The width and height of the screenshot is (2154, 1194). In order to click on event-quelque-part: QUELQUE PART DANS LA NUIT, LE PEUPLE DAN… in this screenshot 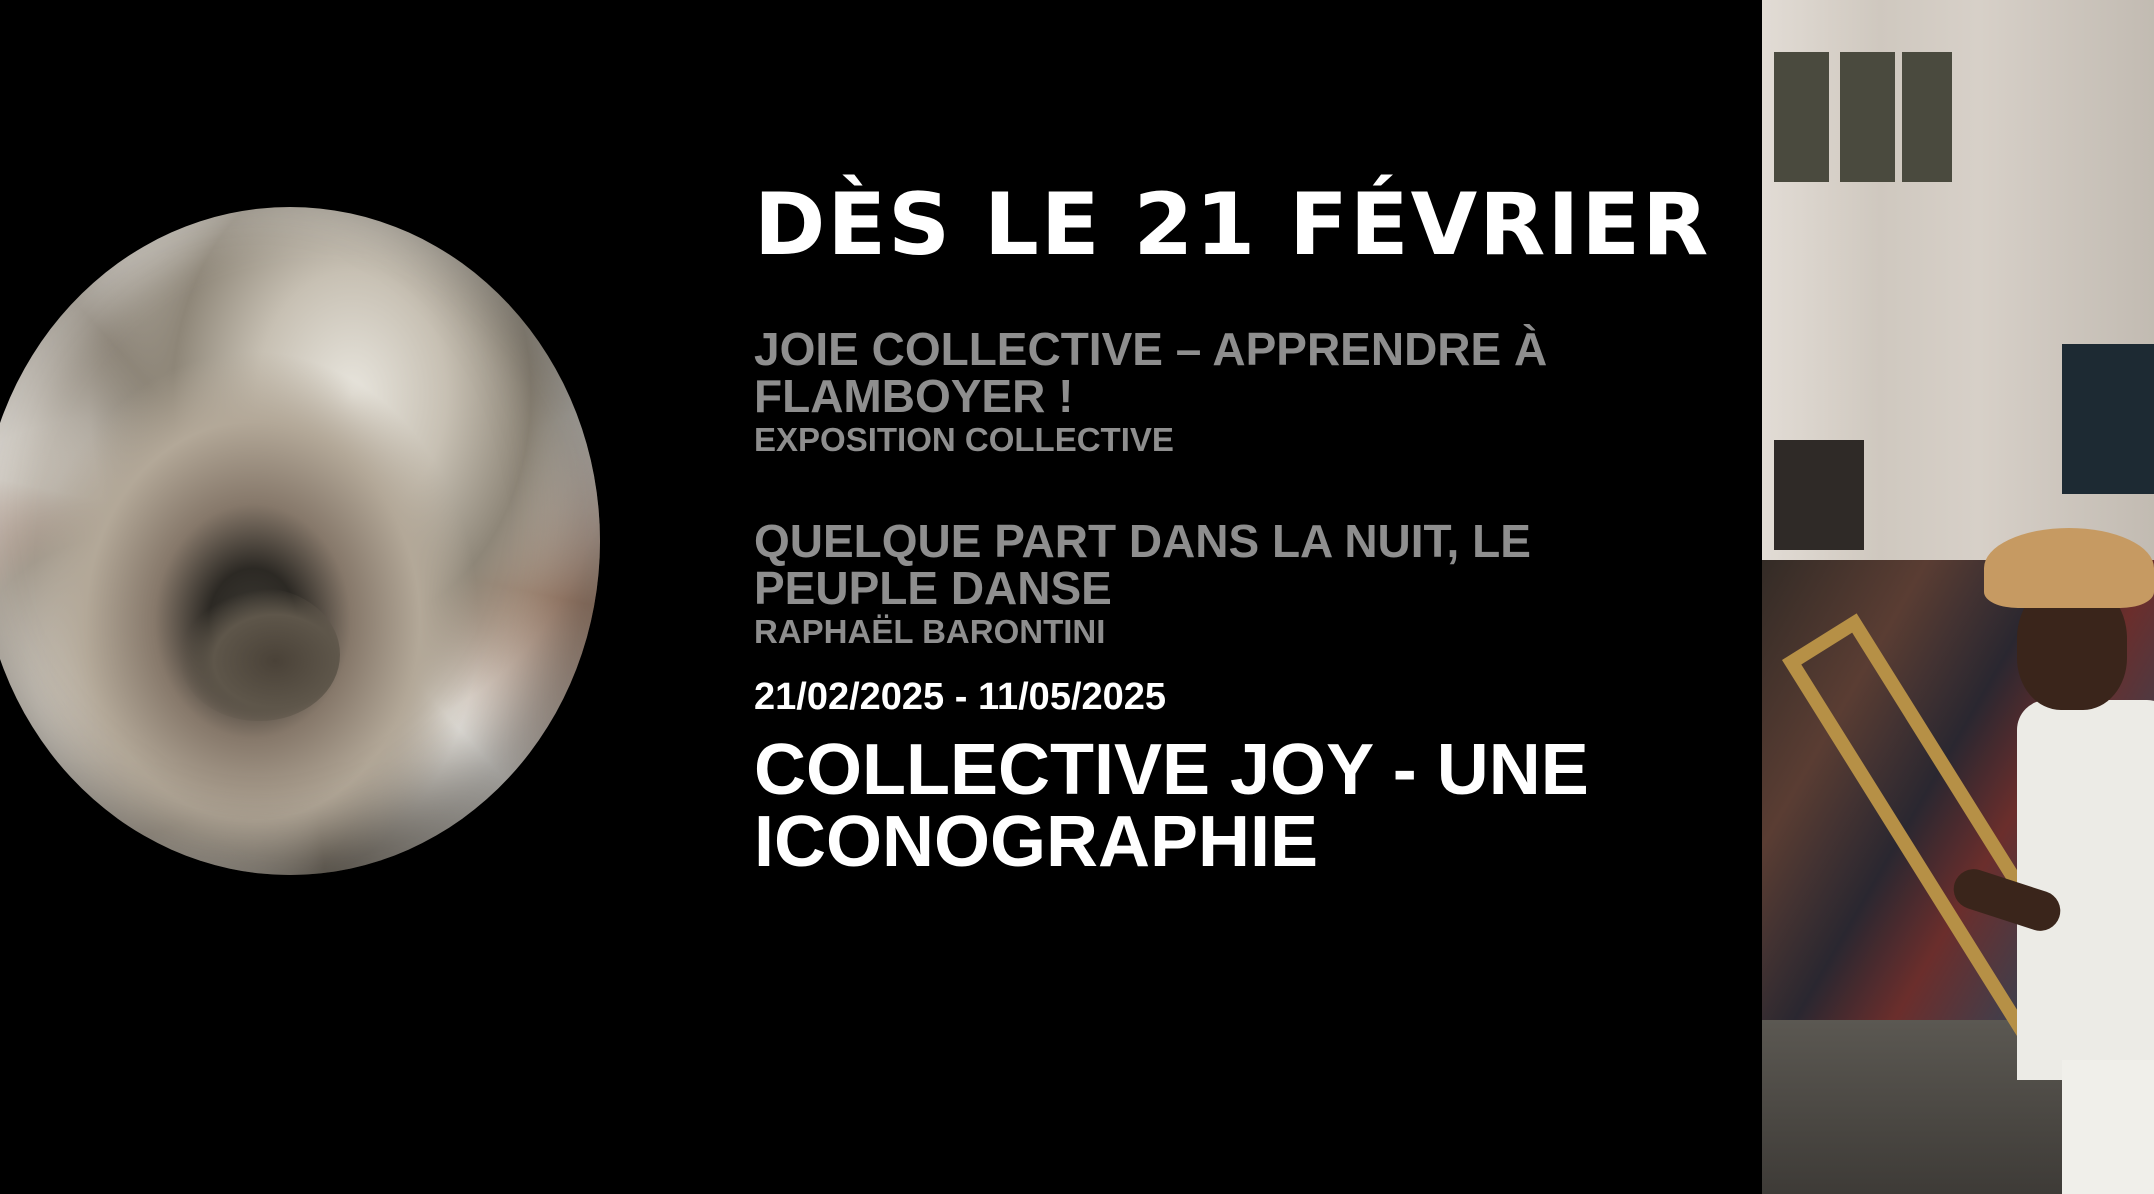, I will do `click(1214, 585)`.